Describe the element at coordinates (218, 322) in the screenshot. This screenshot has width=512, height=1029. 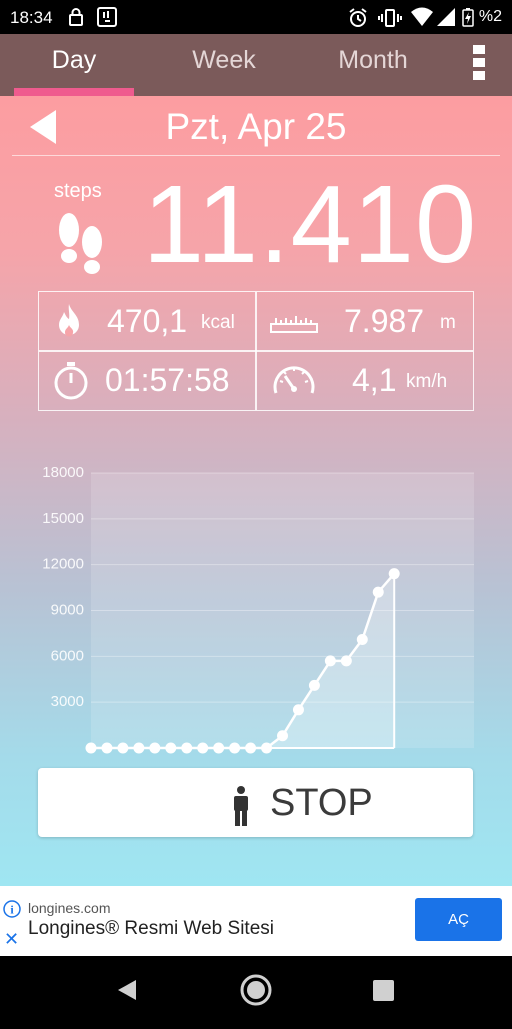
I see `calories-unit: kcal` at that location.